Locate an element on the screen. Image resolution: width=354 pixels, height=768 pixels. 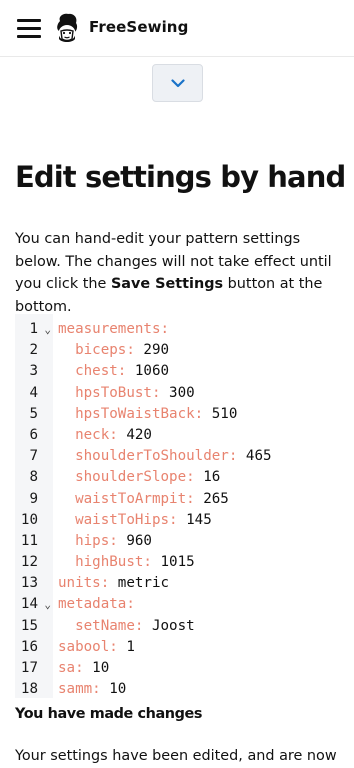
line-number-text: 8 is located at coordinates (33, 477).